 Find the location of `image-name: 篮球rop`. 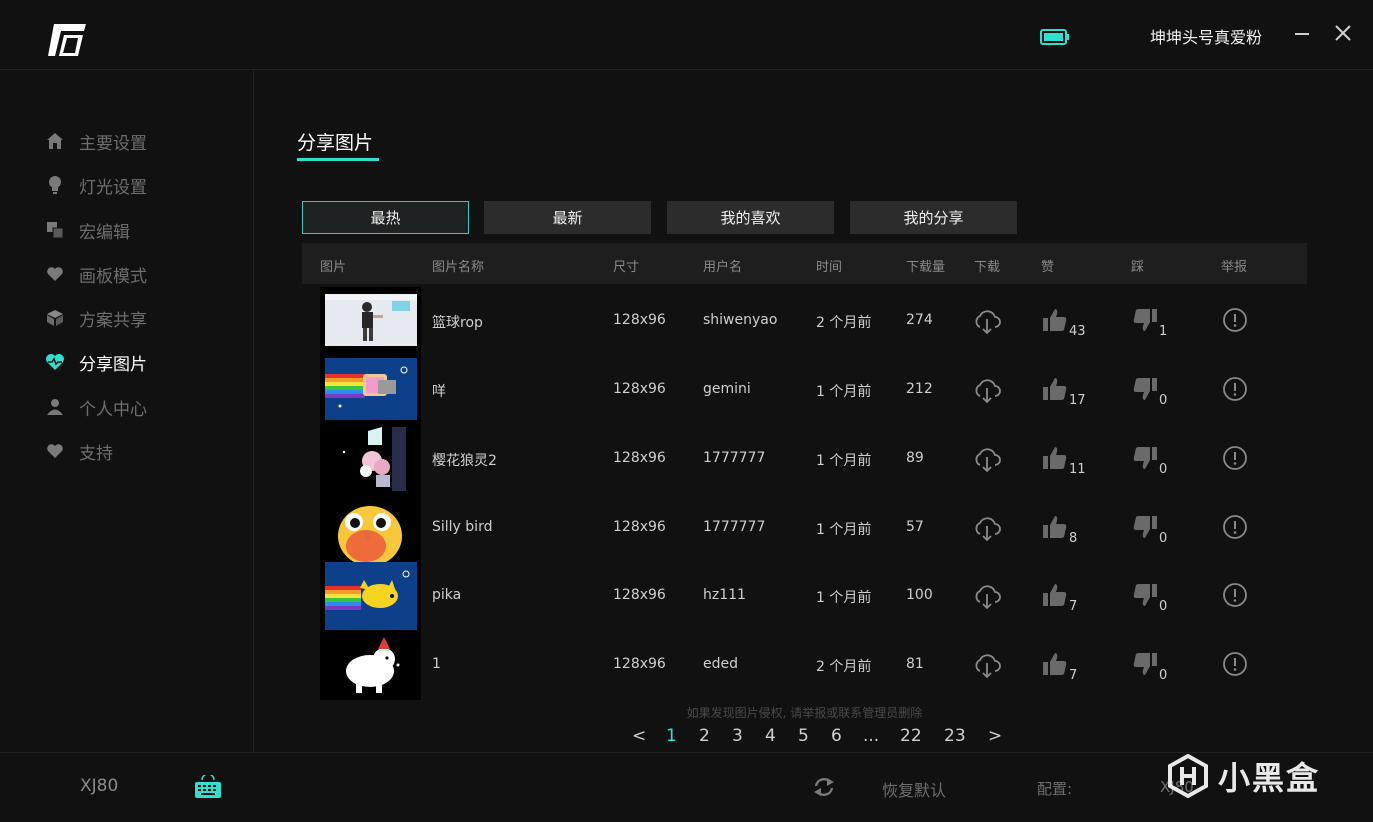

image-name: 篮球rop is located at coordinates (457, 323).